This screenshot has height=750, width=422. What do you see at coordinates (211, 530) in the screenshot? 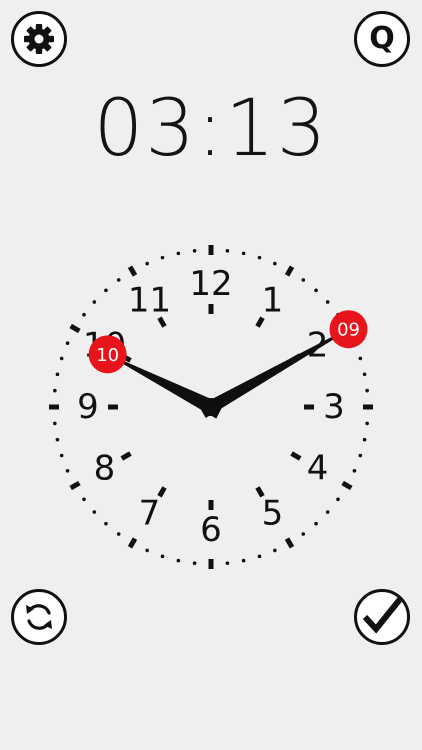
I see `clock-numeral-6: 6` at bounding box center [211, 530].